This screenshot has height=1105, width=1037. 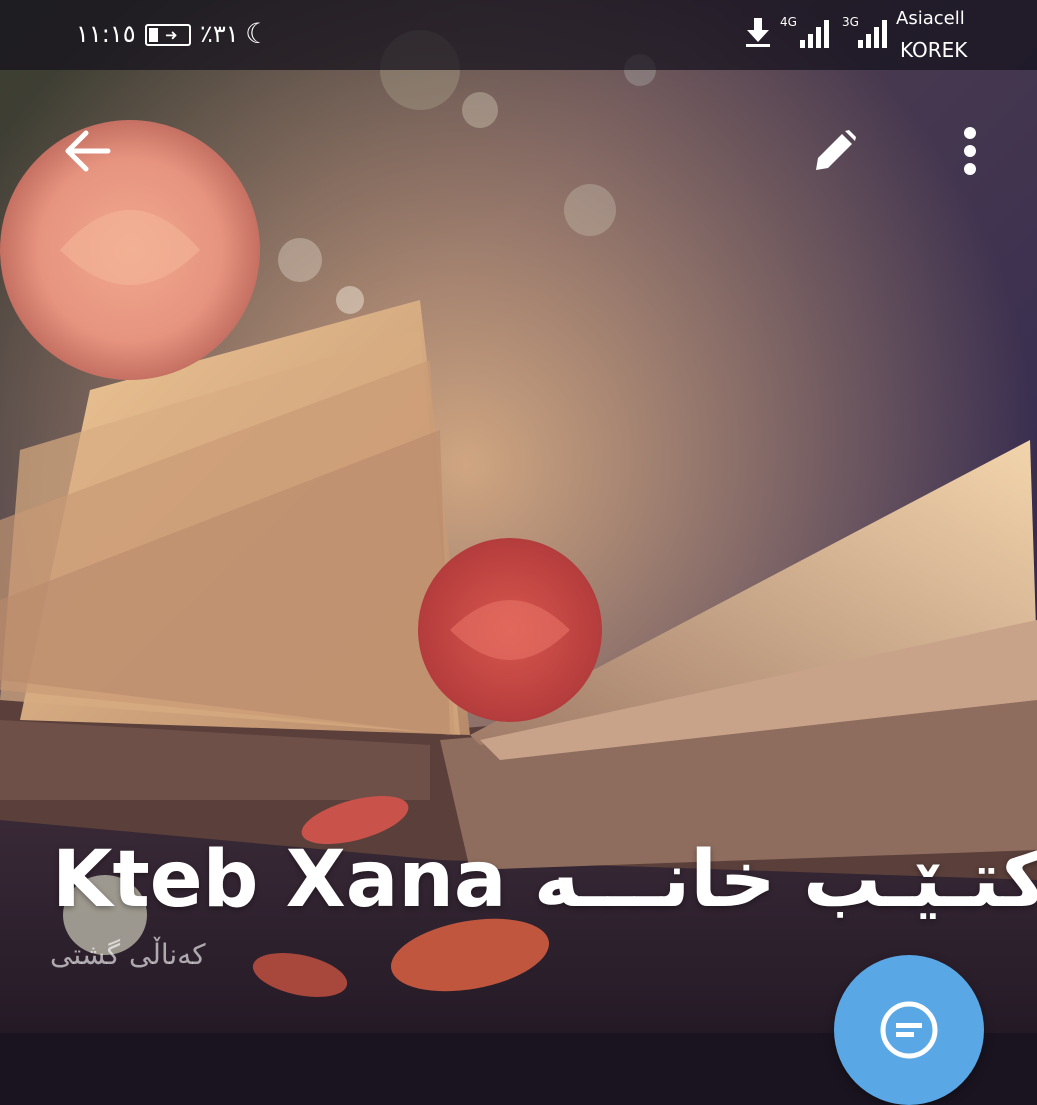 I want to click on more-vertical-icon, so click(x=970, y=151).